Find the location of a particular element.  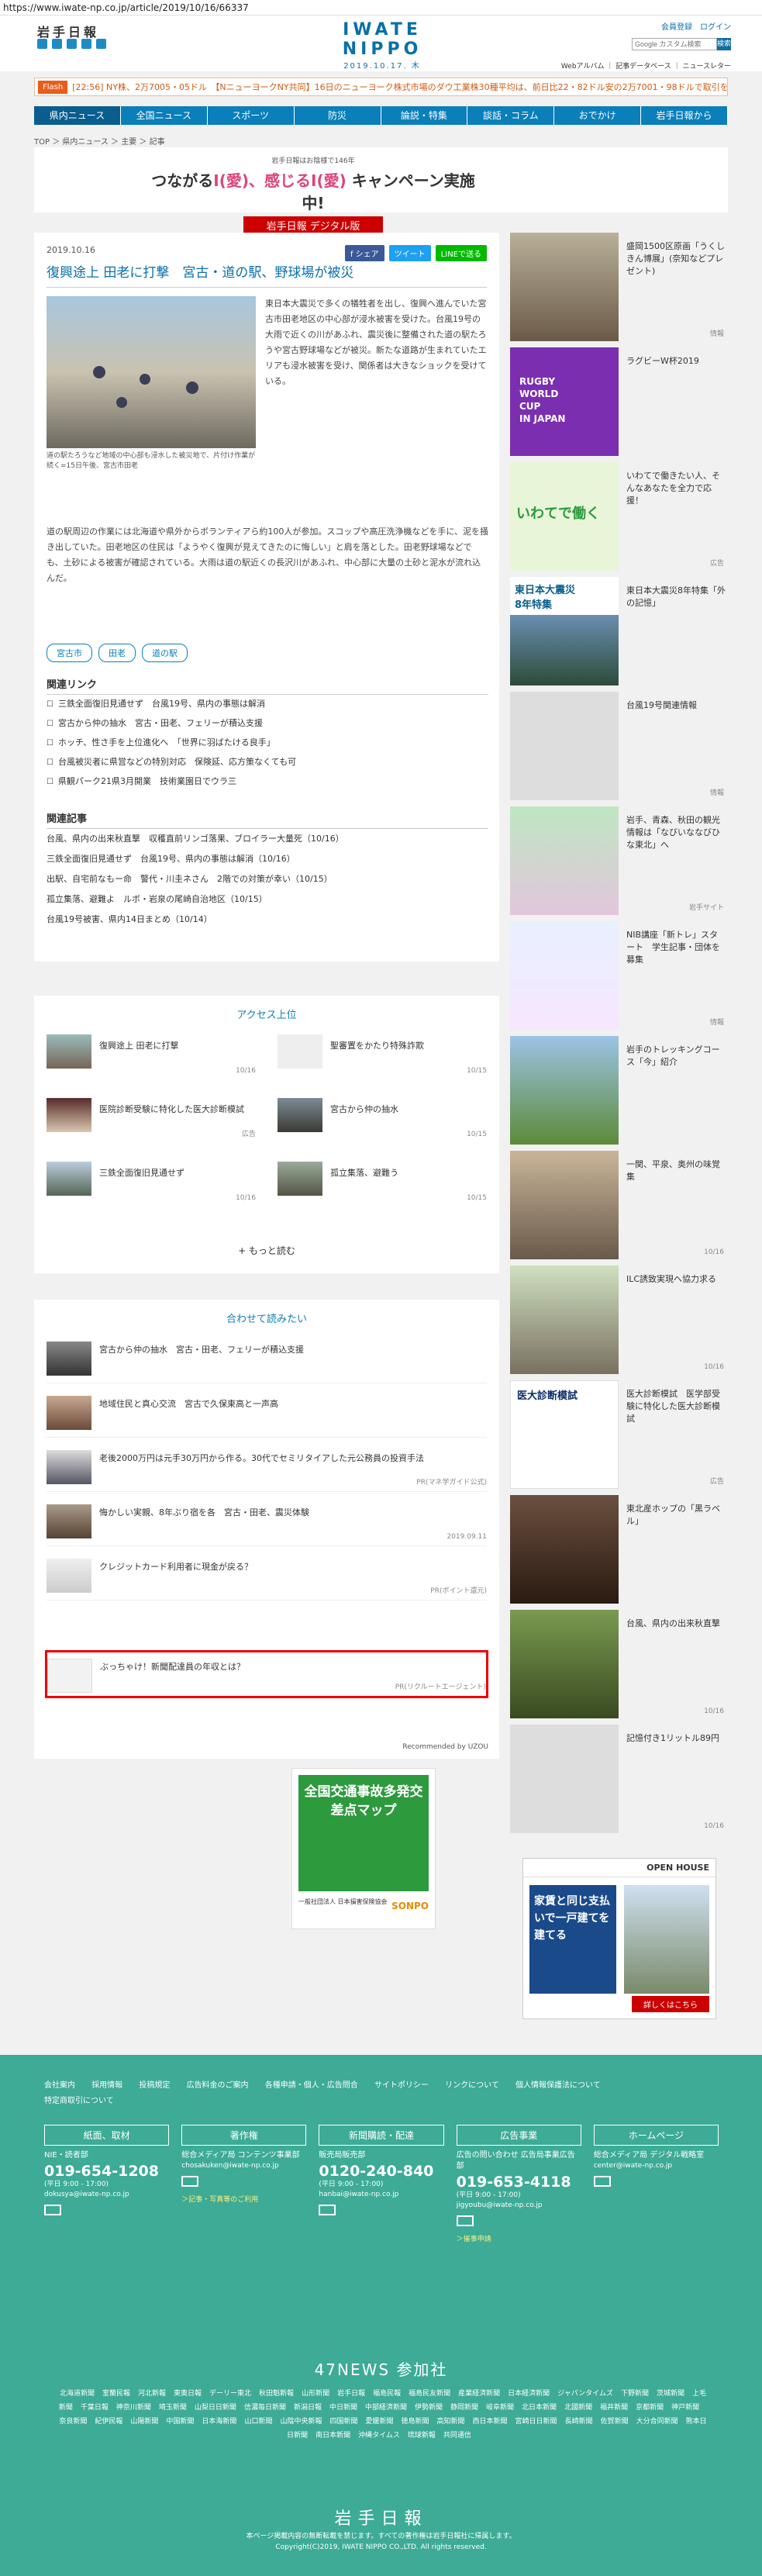

partner-paper-link: 神奈川新聞 is located at coordinates (133, 2408).